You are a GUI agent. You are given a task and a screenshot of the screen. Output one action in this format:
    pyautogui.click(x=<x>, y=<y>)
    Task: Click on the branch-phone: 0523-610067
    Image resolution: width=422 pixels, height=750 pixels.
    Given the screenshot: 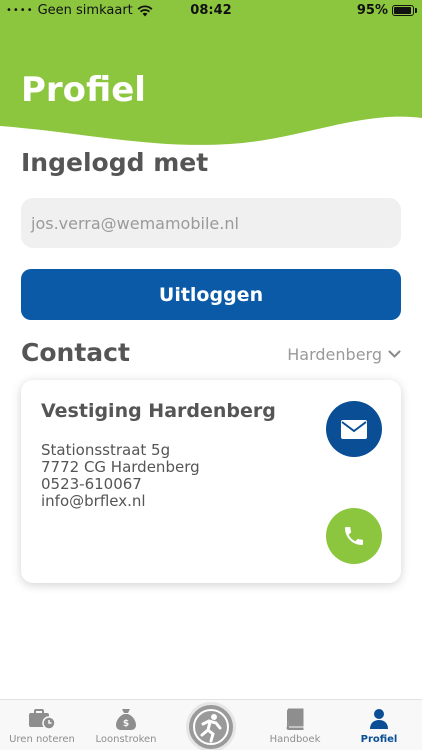 What is the action you would take?
    pyautogui.click(x=91, y=484)
    